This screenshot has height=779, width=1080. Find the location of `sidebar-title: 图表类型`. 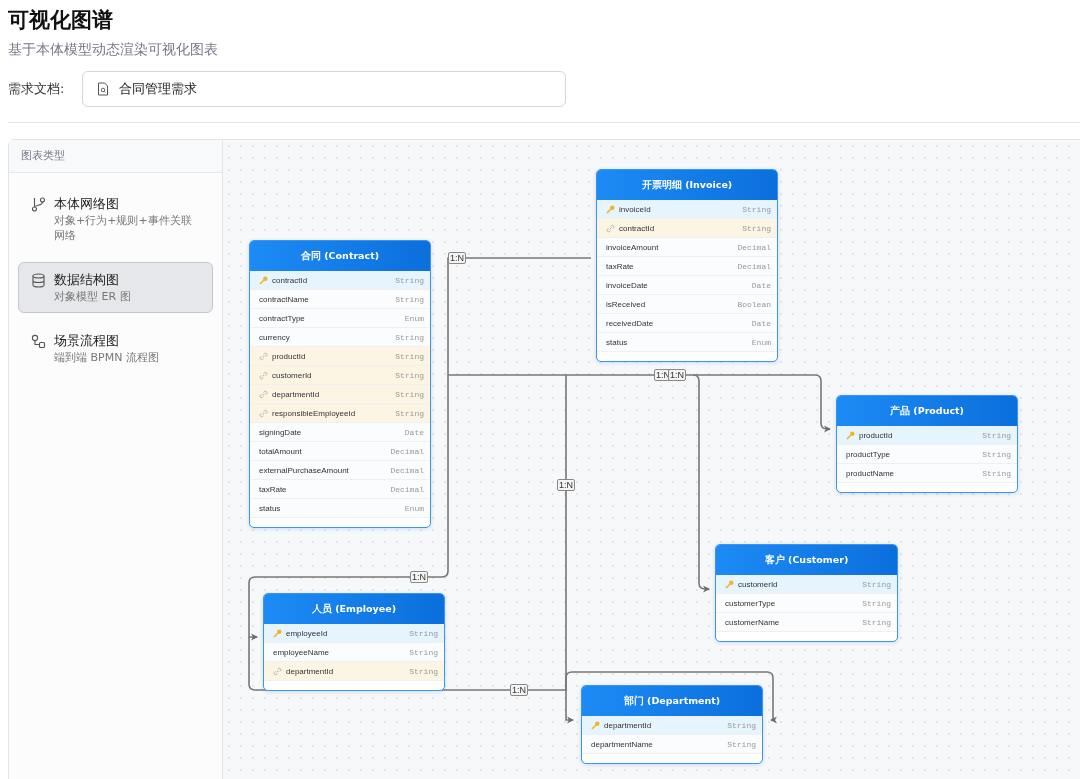

sidebar-title: 图表类型 is located at coordinates (115, 156).